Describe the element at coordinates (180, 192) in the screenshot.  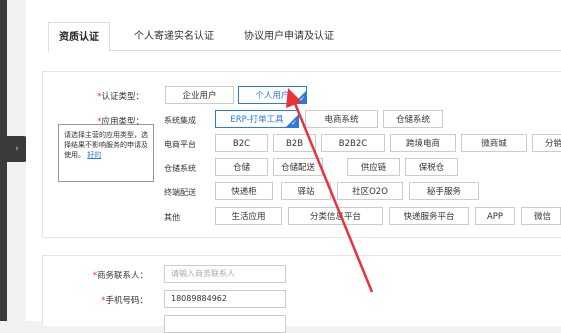
I see `category-label: 终端配送` at that location.